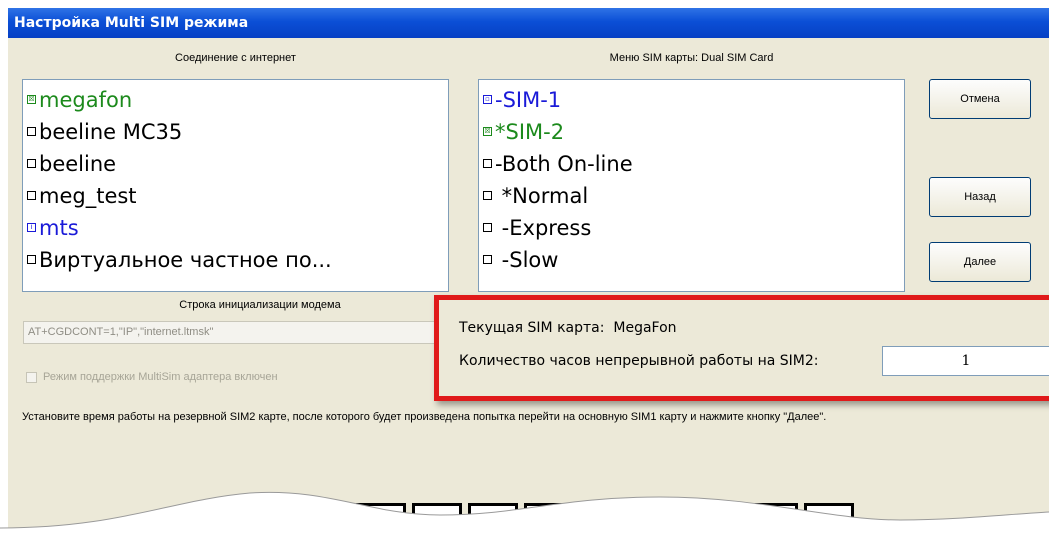 Image resolution: width=1049 pixels, height=549 pixels. Describe the element at coordinates (235, 58) in the screenshot. I see `connection-caption: Соединение с интернет` at that location.